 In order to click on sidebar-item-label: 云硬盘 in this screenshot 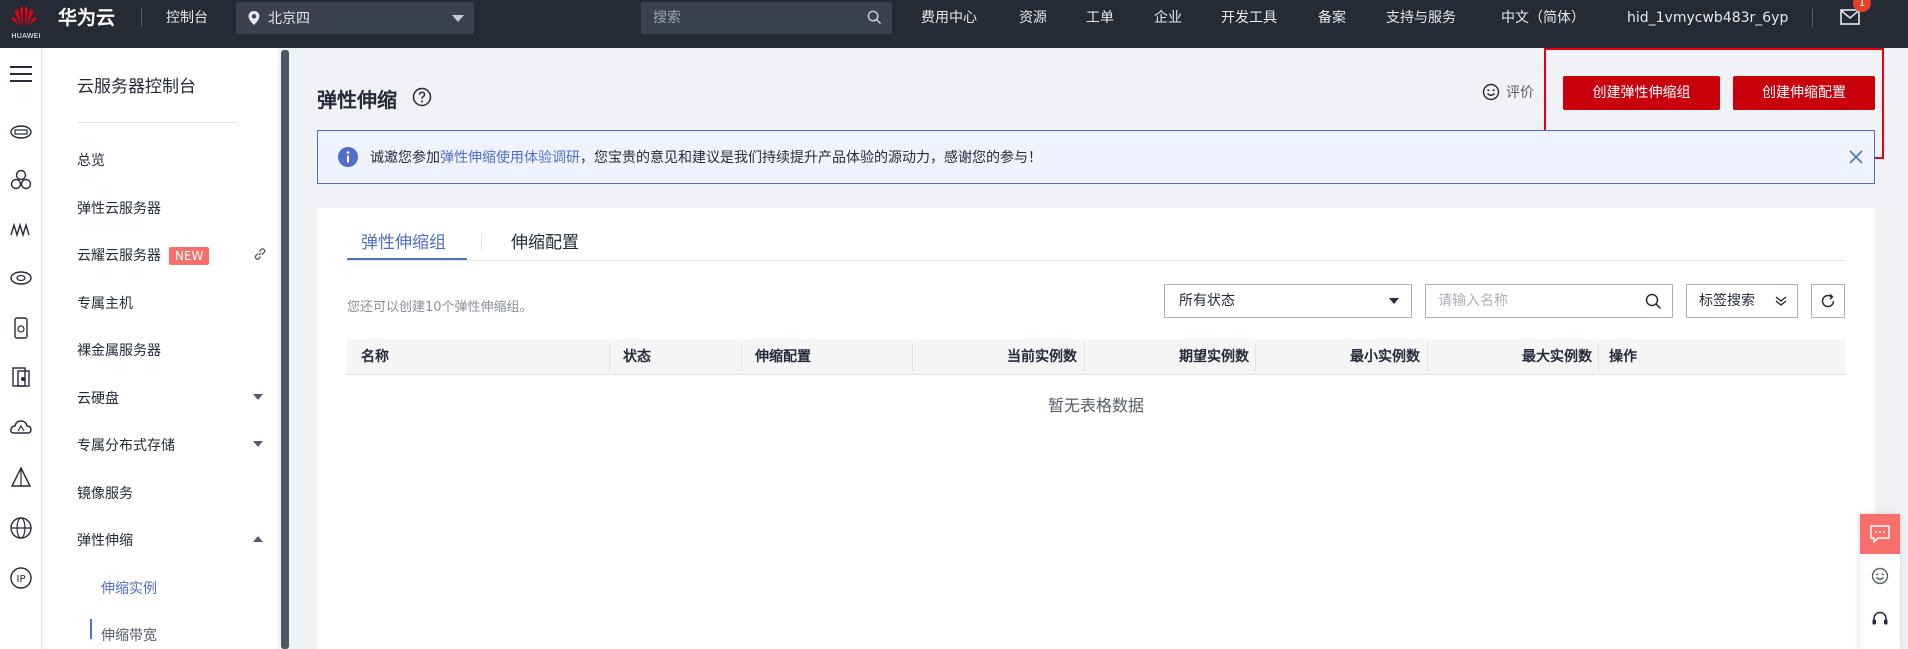, I will do `click(98, 399)`.